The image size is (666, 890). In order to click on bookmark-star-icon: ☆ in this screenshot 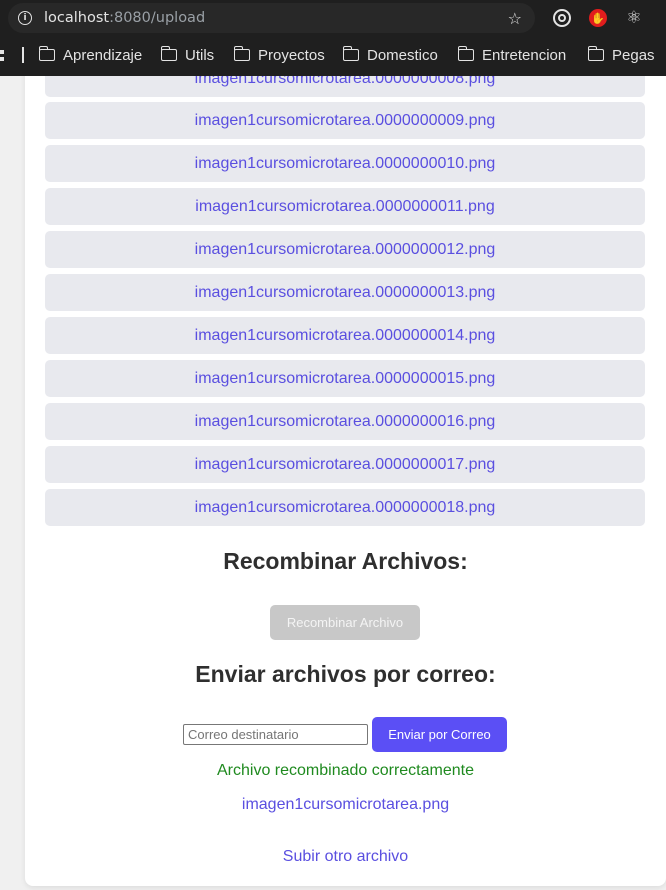, I will do `click(515, 18)`.